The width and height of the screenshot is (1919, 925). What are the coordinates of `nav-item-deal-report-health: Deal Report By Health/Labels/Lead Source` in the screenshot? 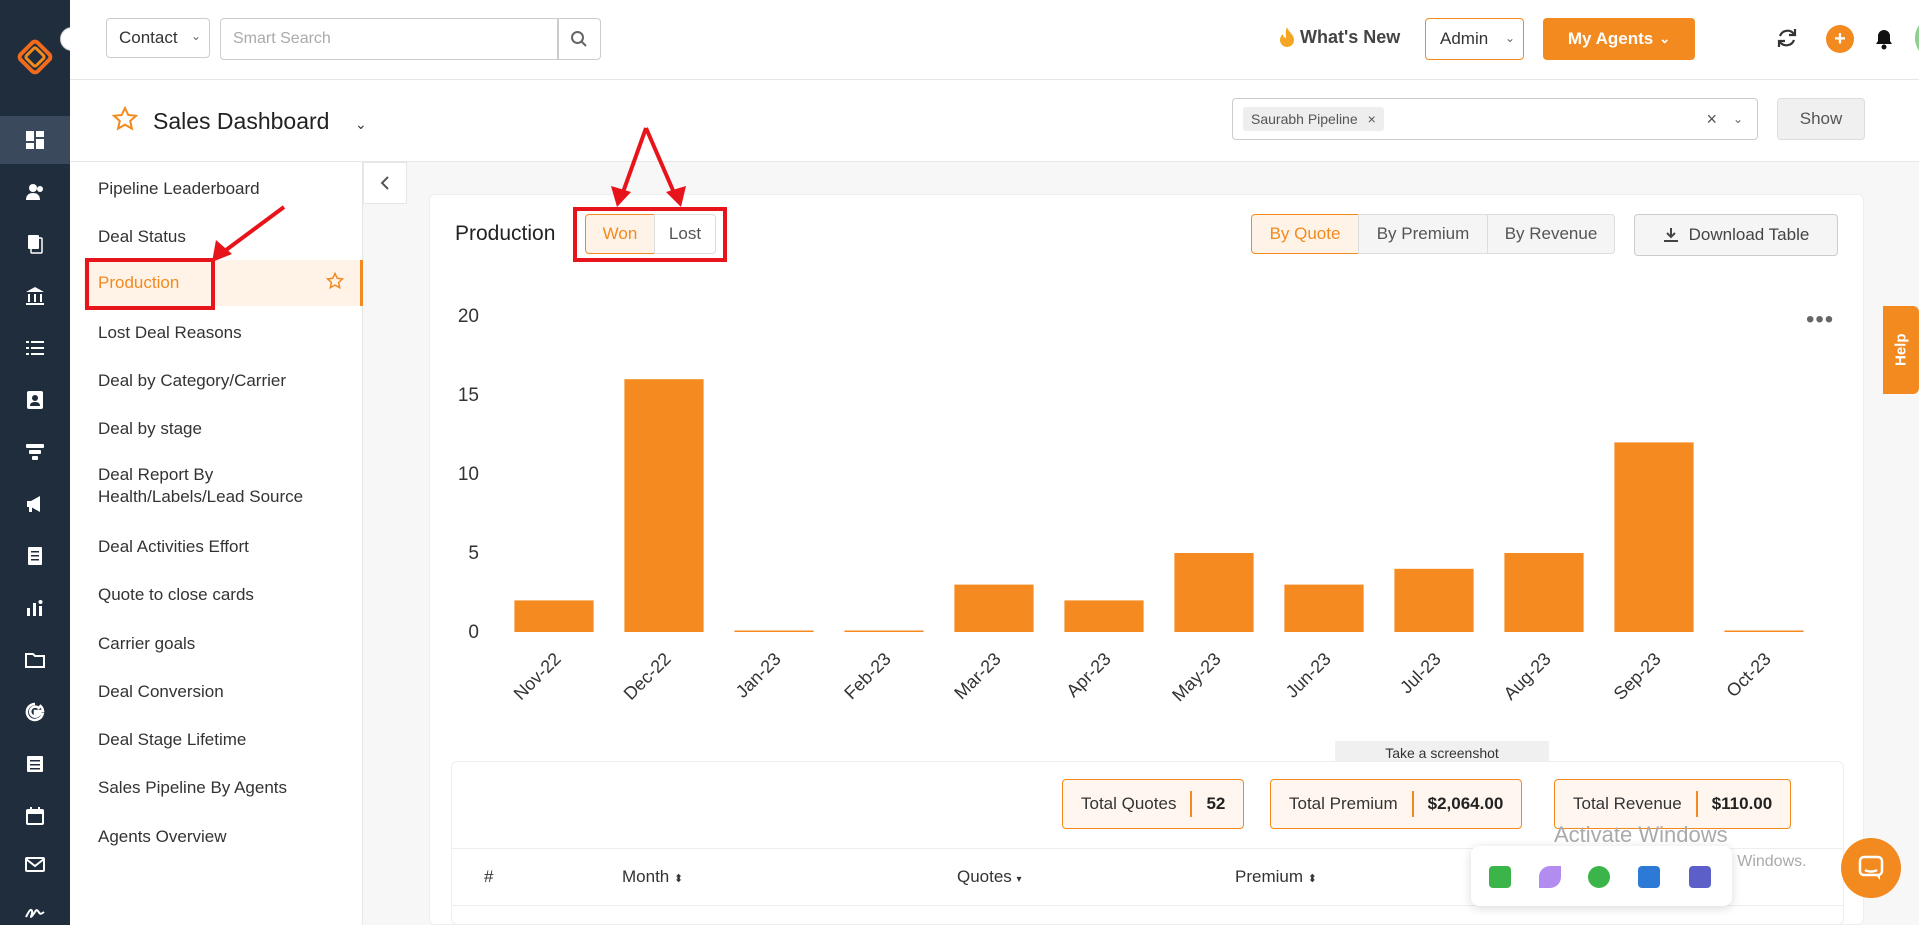 It's located at (218, 486).